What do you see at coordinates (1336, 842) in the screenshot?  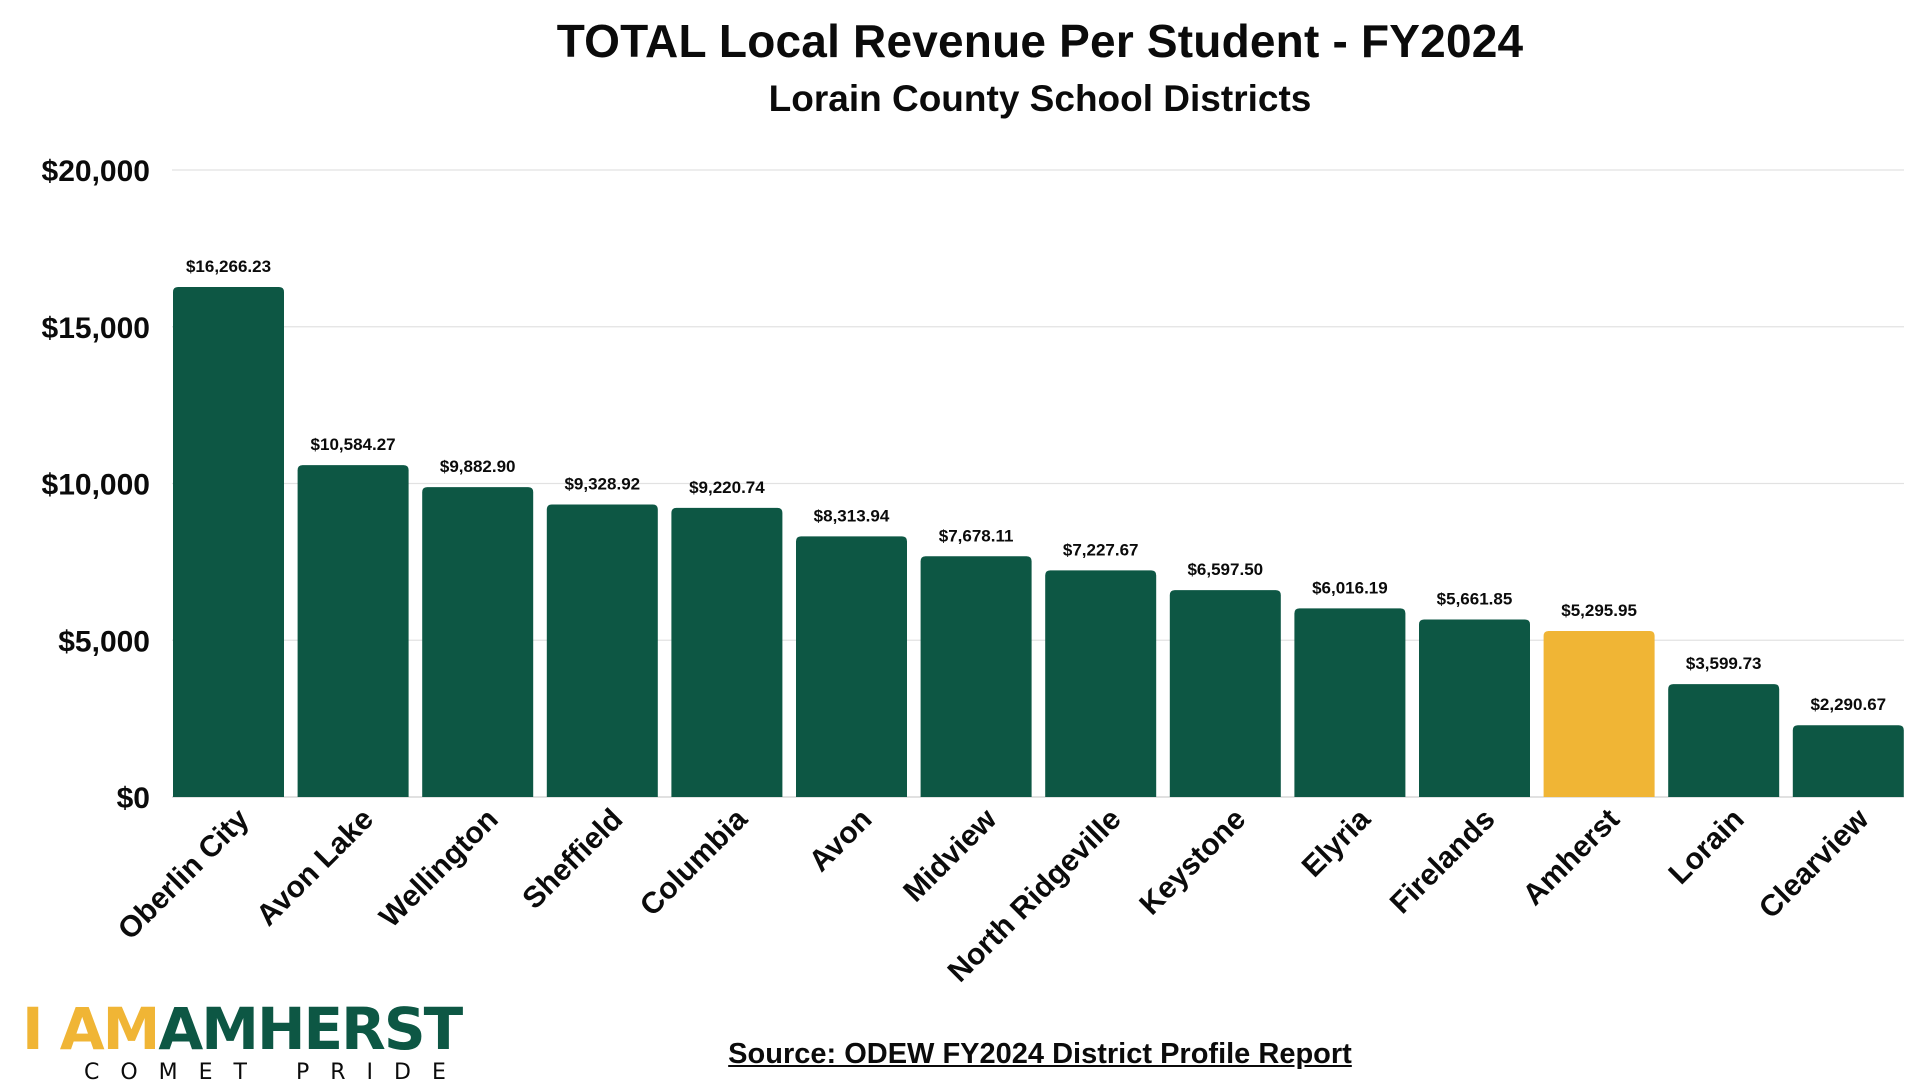 I see `x-tick-label: Elyria` at bounding box center [1336, 842].